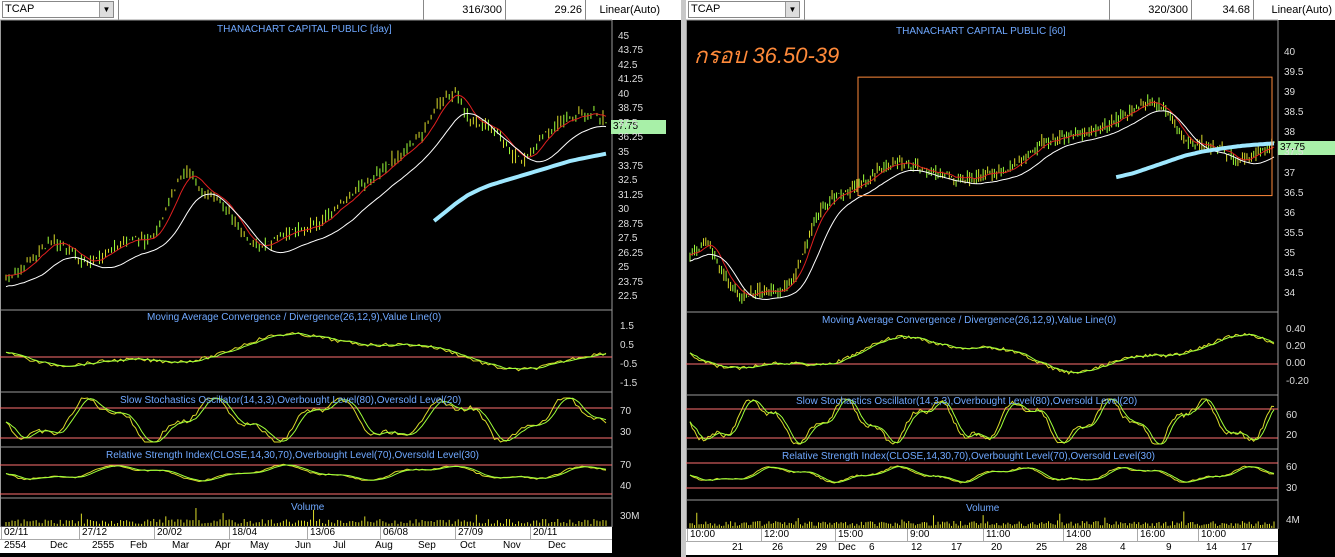 The height and width of the screenshot is (557, 1335). I want to click on left-price-tick: 23.75, so click(631, 282).